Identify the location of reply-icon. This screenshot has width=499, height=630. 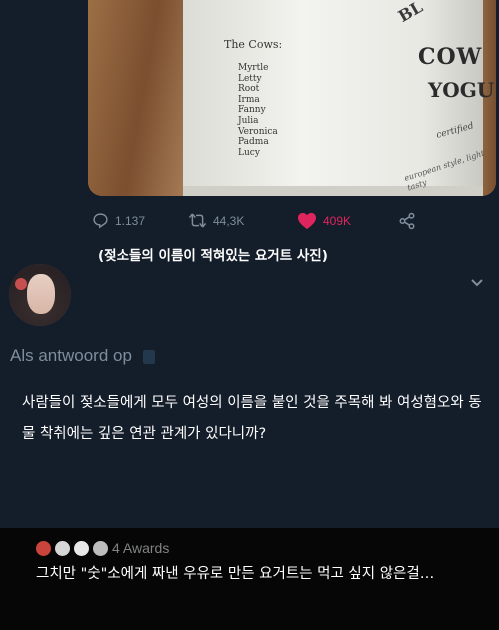
(100, 221).